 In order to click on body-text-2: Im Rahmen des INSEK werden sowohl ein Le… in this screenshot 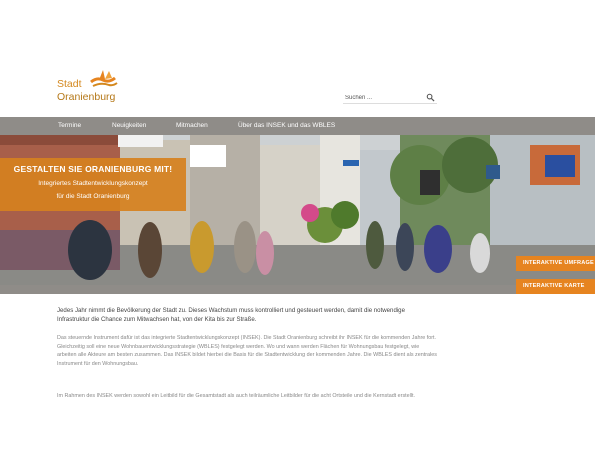, I will do `click(247, 396)`.